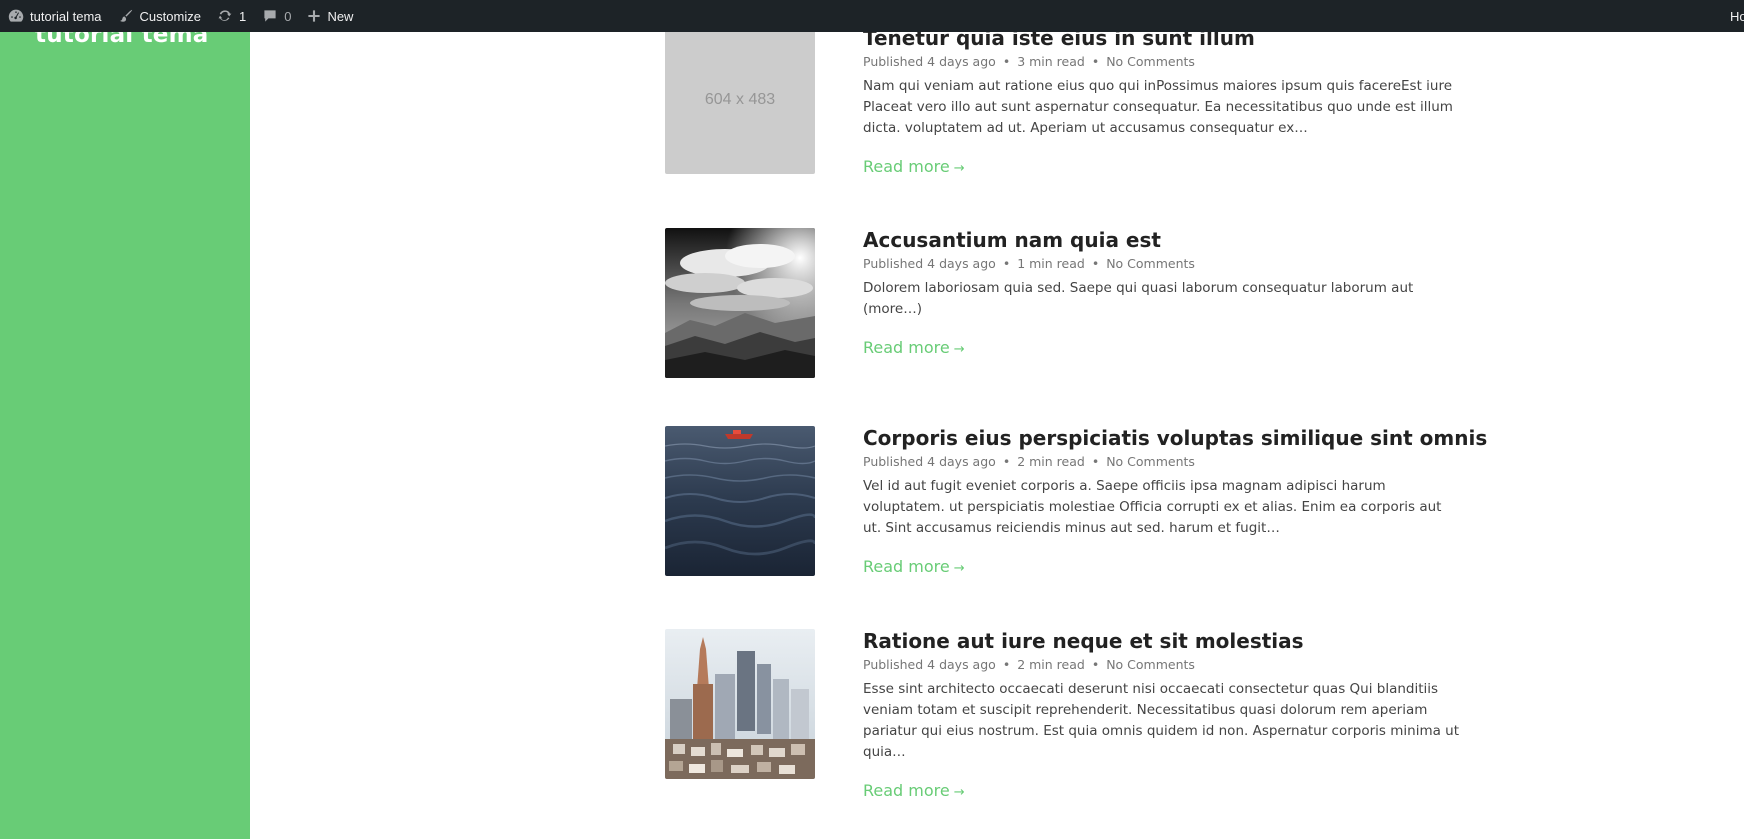 The image size is (1744, 839). Describe the element at coordinates (1051, 263) in the screenshot. I see `read-time: 1 min read` at that location.